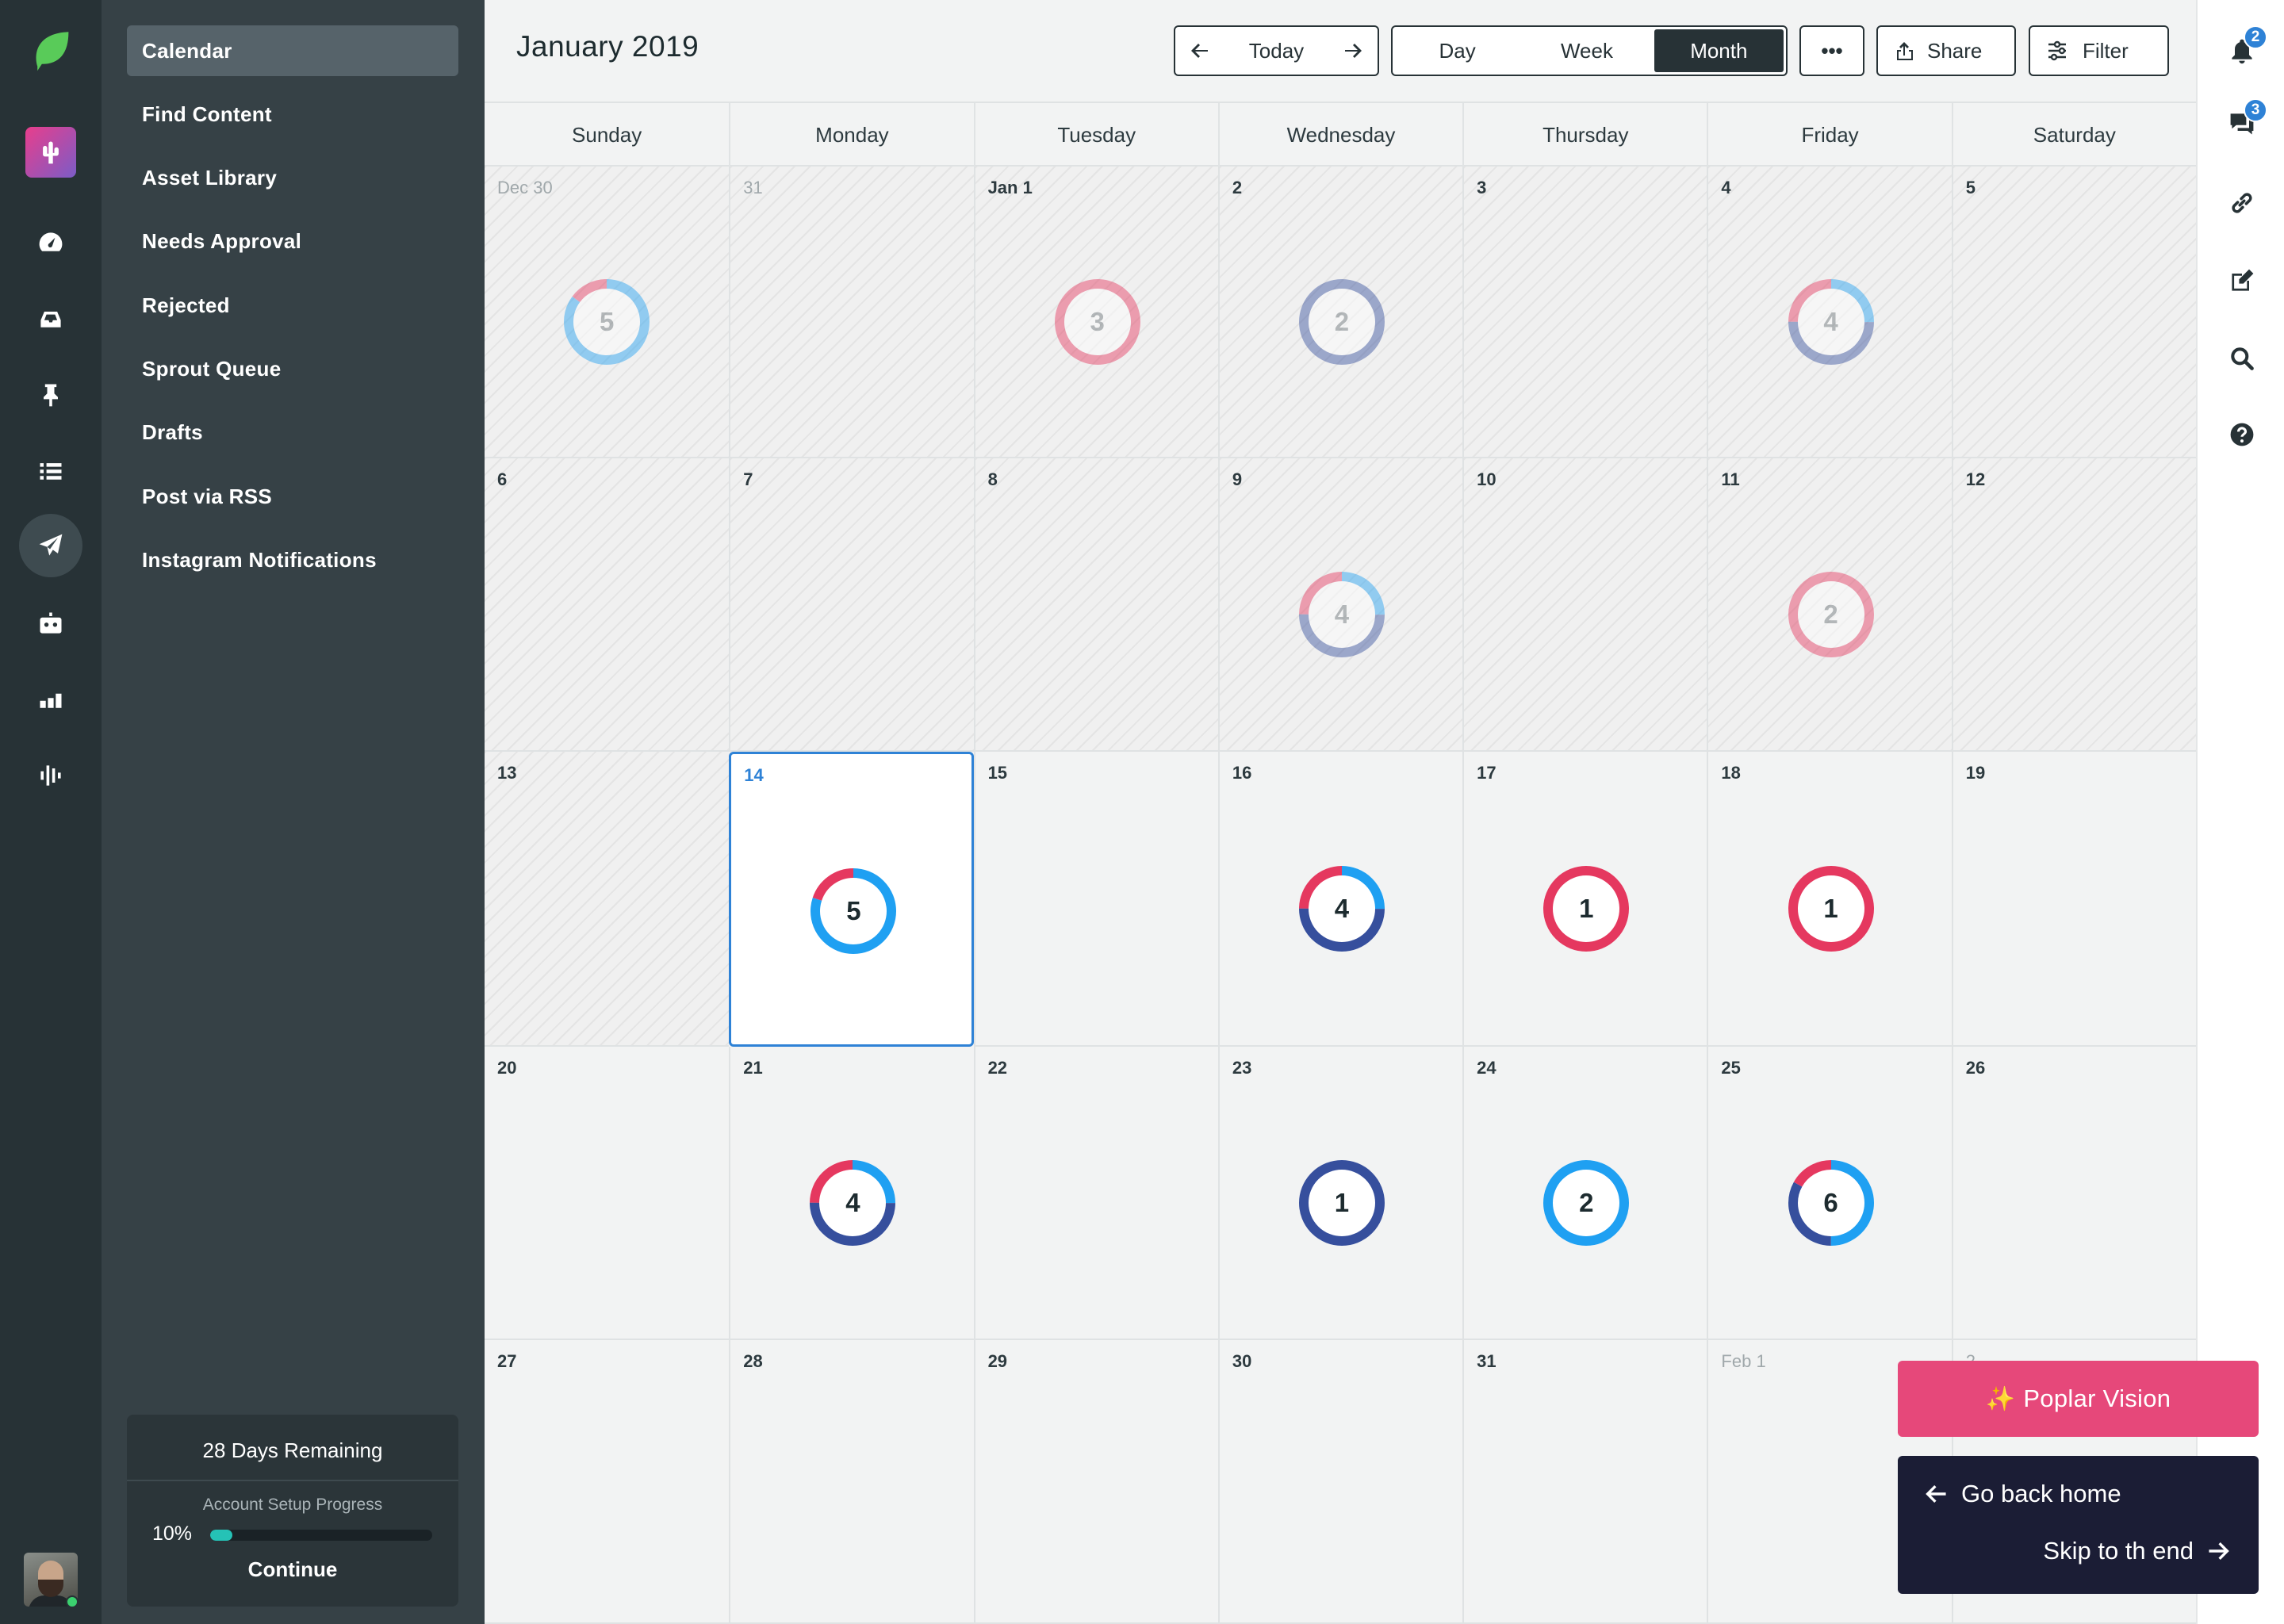  I want to click on inbox-icon, so click(50, 318).